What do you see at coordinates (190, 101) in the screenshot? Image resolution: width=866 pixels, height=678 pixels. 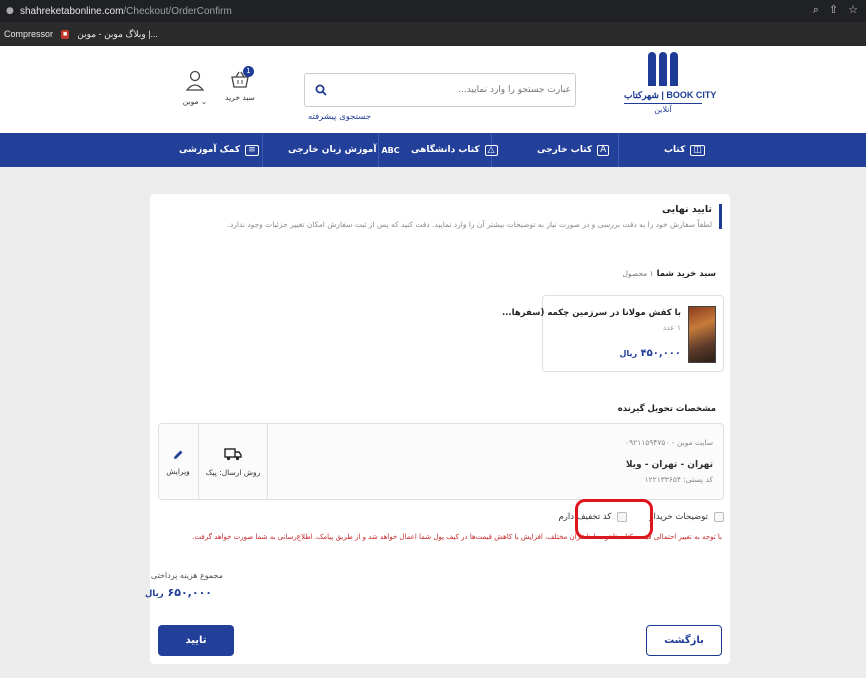 I see `user-name: موبن` at bounding box center [190, 101].